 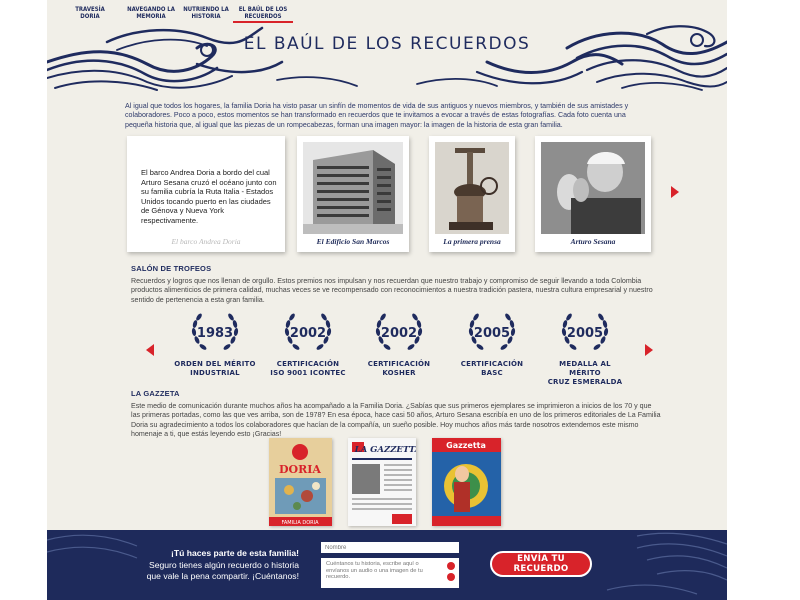 I want to click on cover-art: Gazzetta, so click(x=466, y=482).